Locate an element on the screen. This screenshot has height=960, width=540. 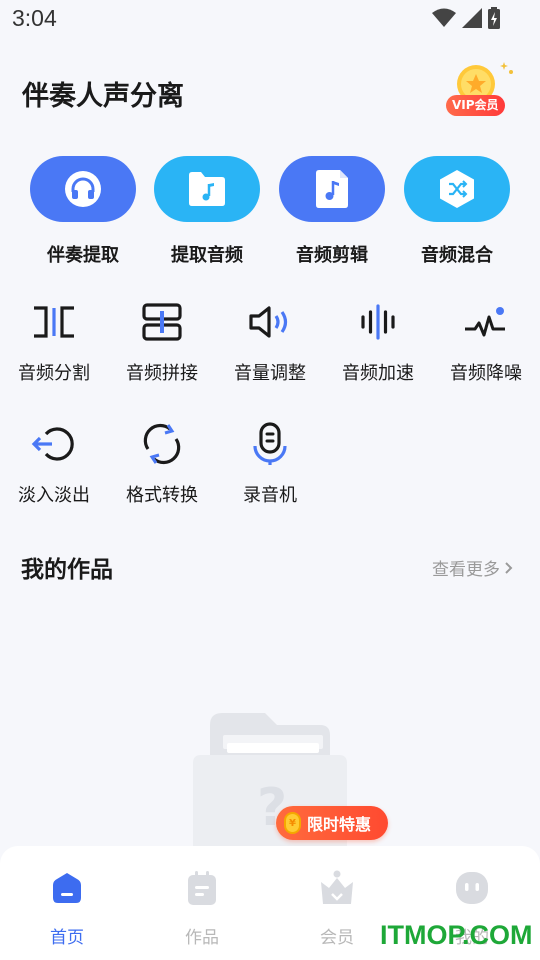
waveform-icon is located at coordinates (378, 322).